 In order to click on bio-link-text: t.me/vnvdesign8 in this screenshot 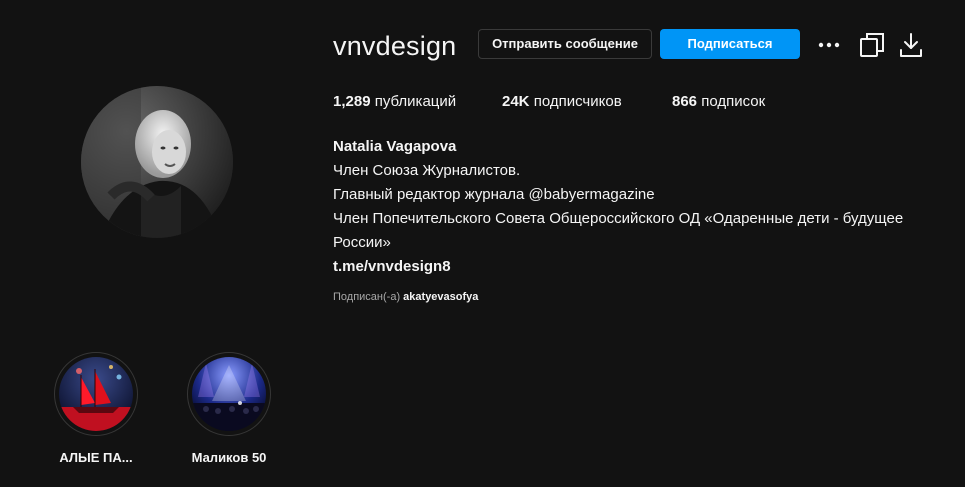, I will do `click(392, 266)`.